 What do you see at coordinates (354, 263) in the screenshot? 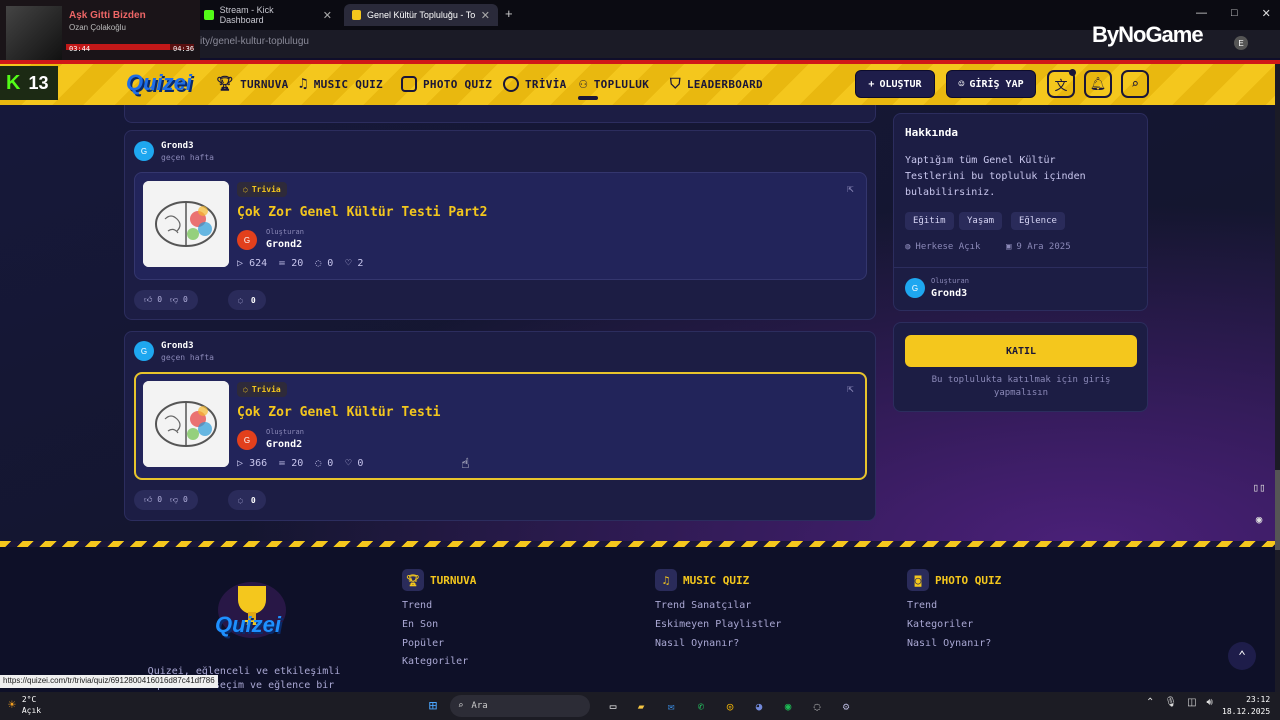
I see `likes-stat: ♡ 2` at bounding box center [354, 263].